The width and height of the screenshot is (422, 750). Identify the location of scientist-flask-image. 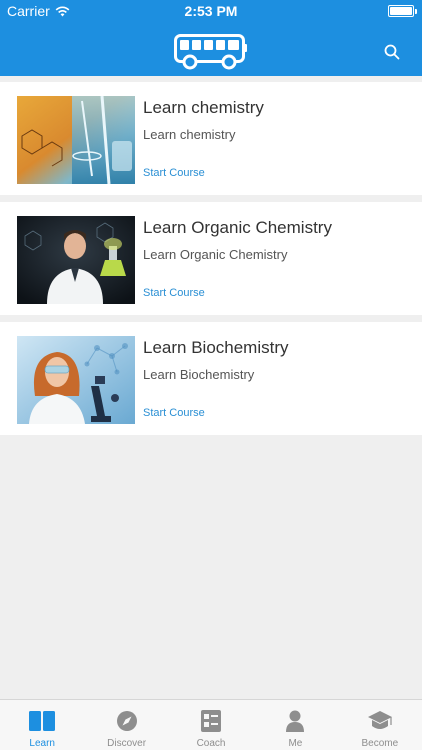
(76, 260).